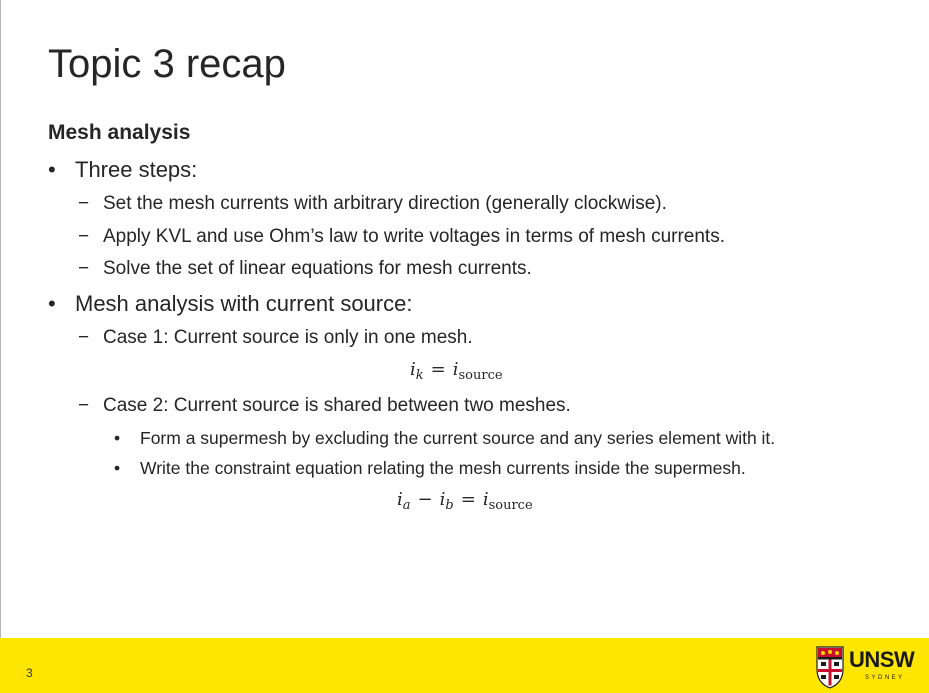  Describe the element at coordinates (456, 371) in the screenshot. I see `equation-case1: ik = isource` at that location.